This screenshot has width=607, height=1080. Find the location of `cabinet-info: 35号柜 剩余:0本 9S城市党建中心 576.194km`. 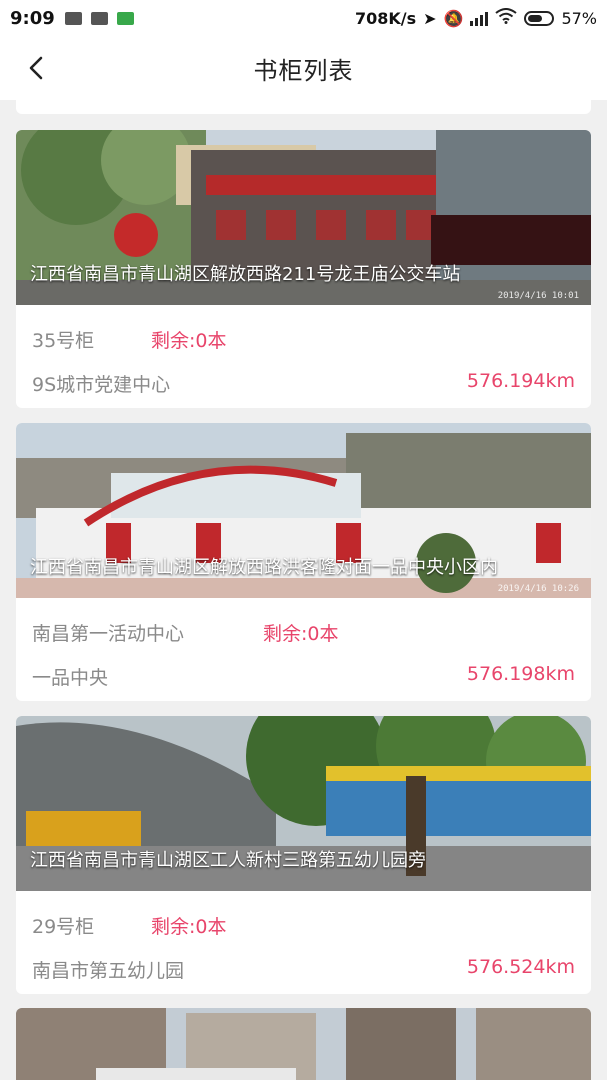

cabinet-info: 35号柜 剩余:0本 9S城市党建中心 576.194km is located at coordinates (303, 356).